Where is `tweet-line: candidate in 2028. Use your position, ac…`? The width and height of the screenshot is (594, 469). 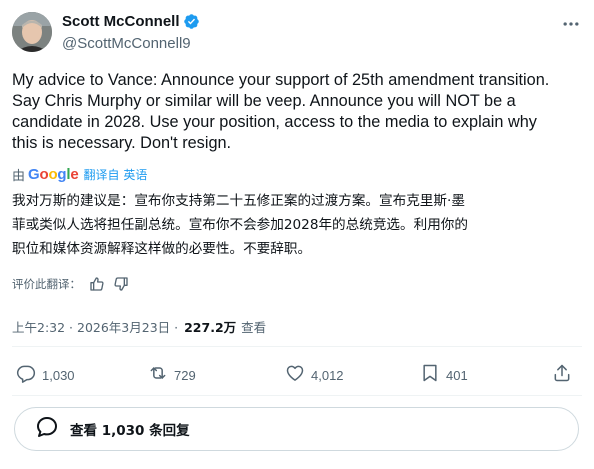
tweet-line: candidate in 2028. Use your position, ac… is located at coordinates (274, 122).